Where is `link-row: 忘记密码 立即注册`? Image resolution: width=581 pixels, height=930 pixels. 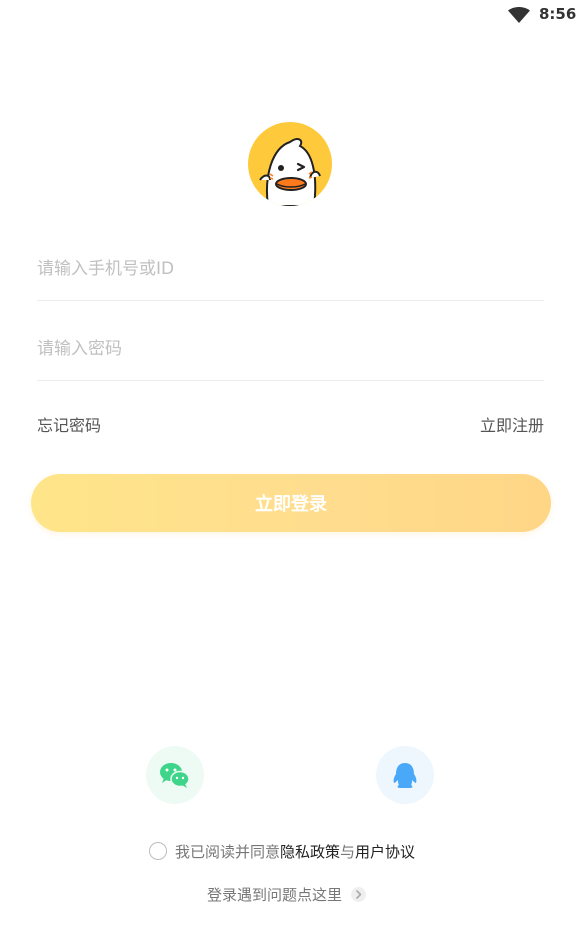 link-row: 忘记密码 立即注册 is located at coordinates (290, 424).